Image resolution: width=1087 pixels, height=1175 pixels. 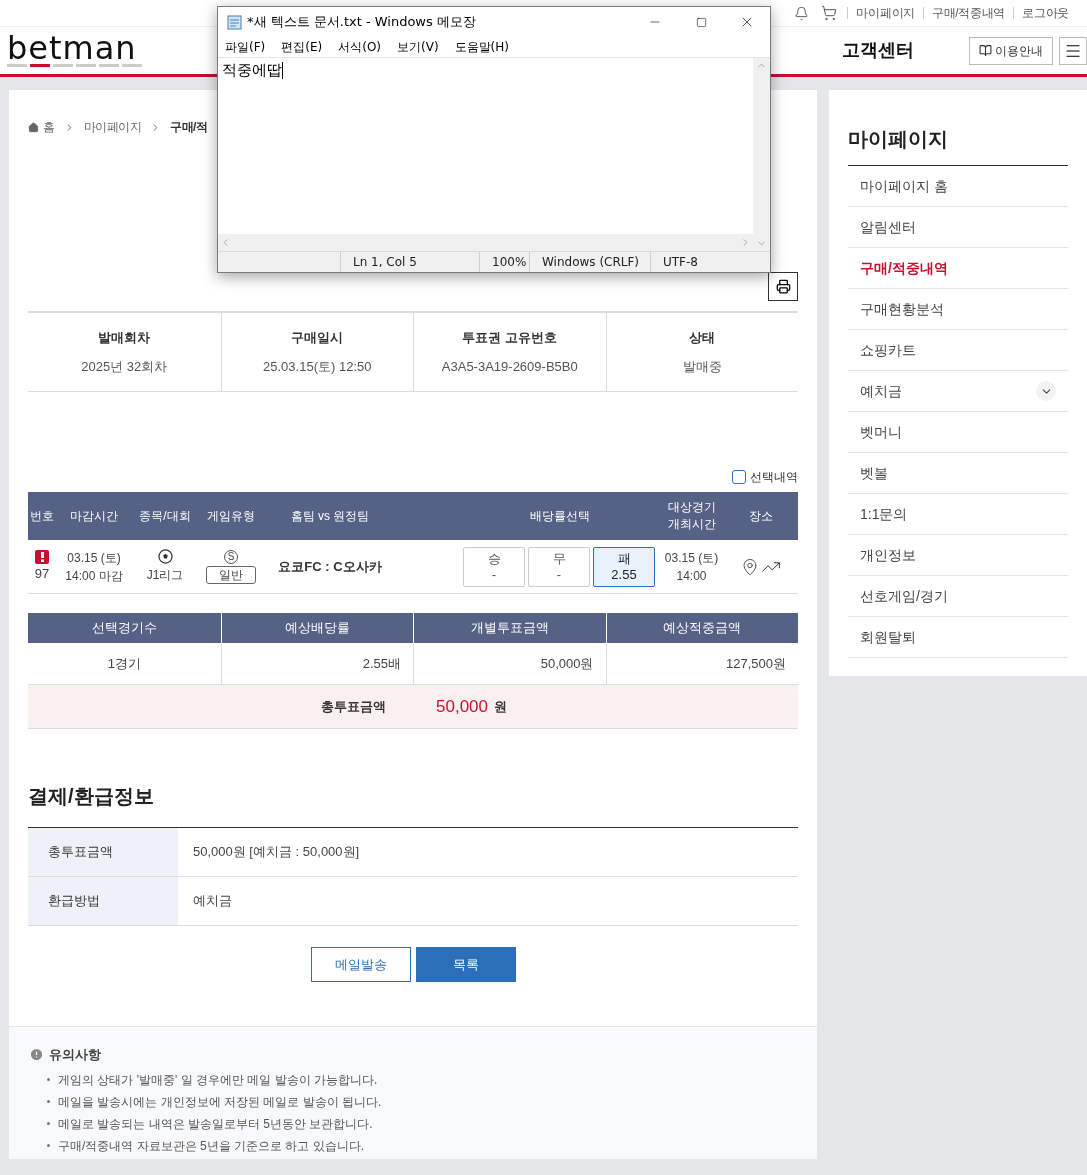 I want to click on info-label: 총투표금액, so click(x=103, y=852).